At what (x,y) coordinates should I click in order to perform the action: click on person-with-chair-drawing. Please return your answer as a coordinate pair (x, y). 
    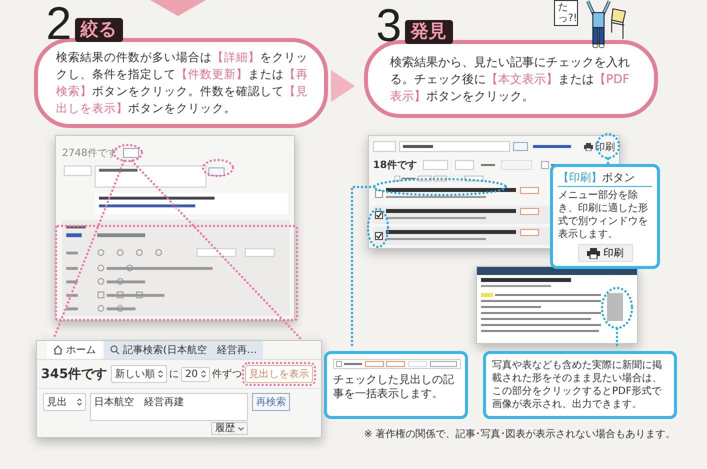
    Looking at the image, I should click on (606, 24).